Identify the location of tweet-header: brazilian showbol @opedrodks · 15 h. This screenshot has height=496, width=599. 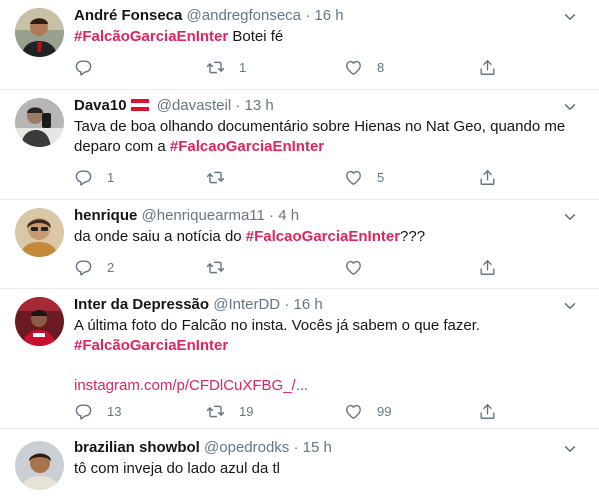
(203, 448).